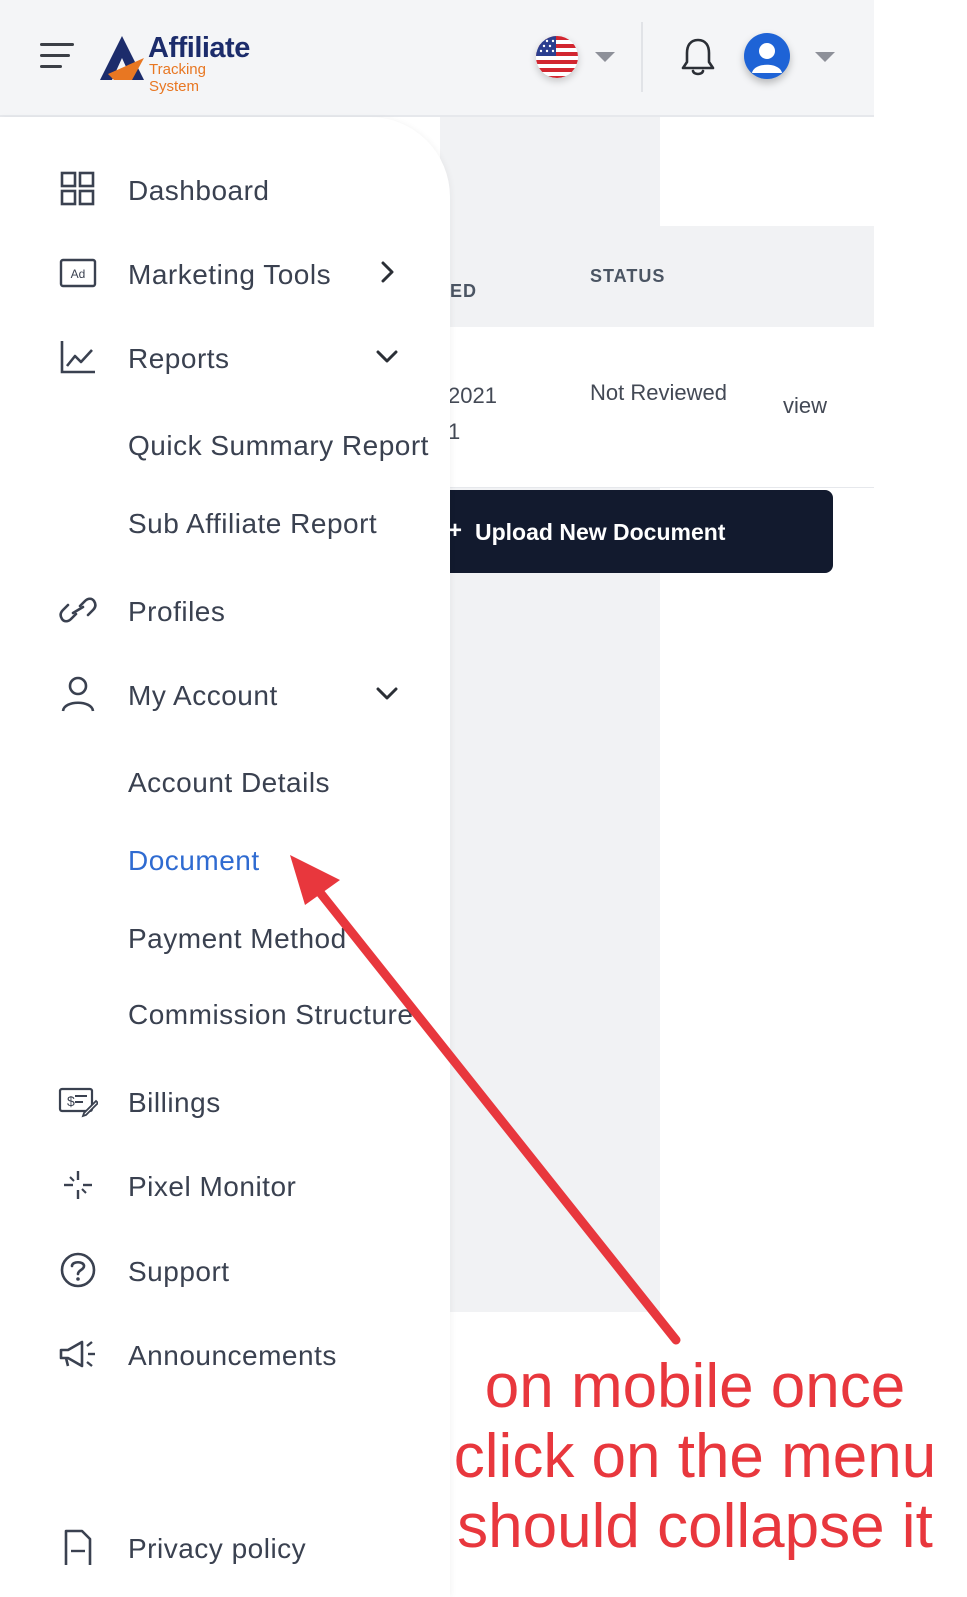  I want to click on logo: Affiliate Tracking System, so click(178, 62).